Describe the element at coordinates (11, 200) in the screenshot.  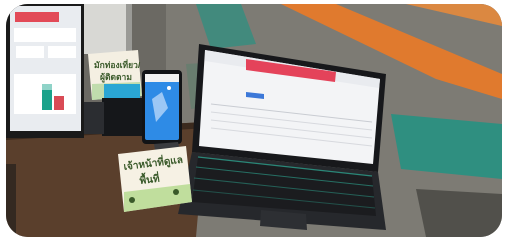
I see `chair-leg` at that location.